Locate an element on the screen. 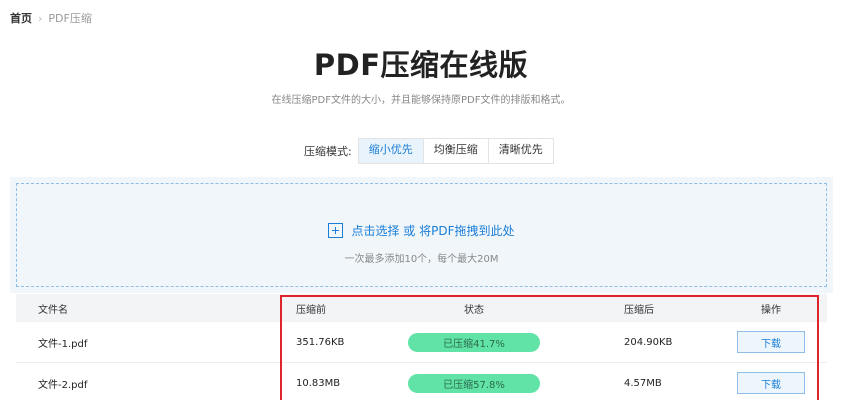  upload-main-text: 点击选择 或 将PDF拖拽到此处 is located at coordinates (433, 231).